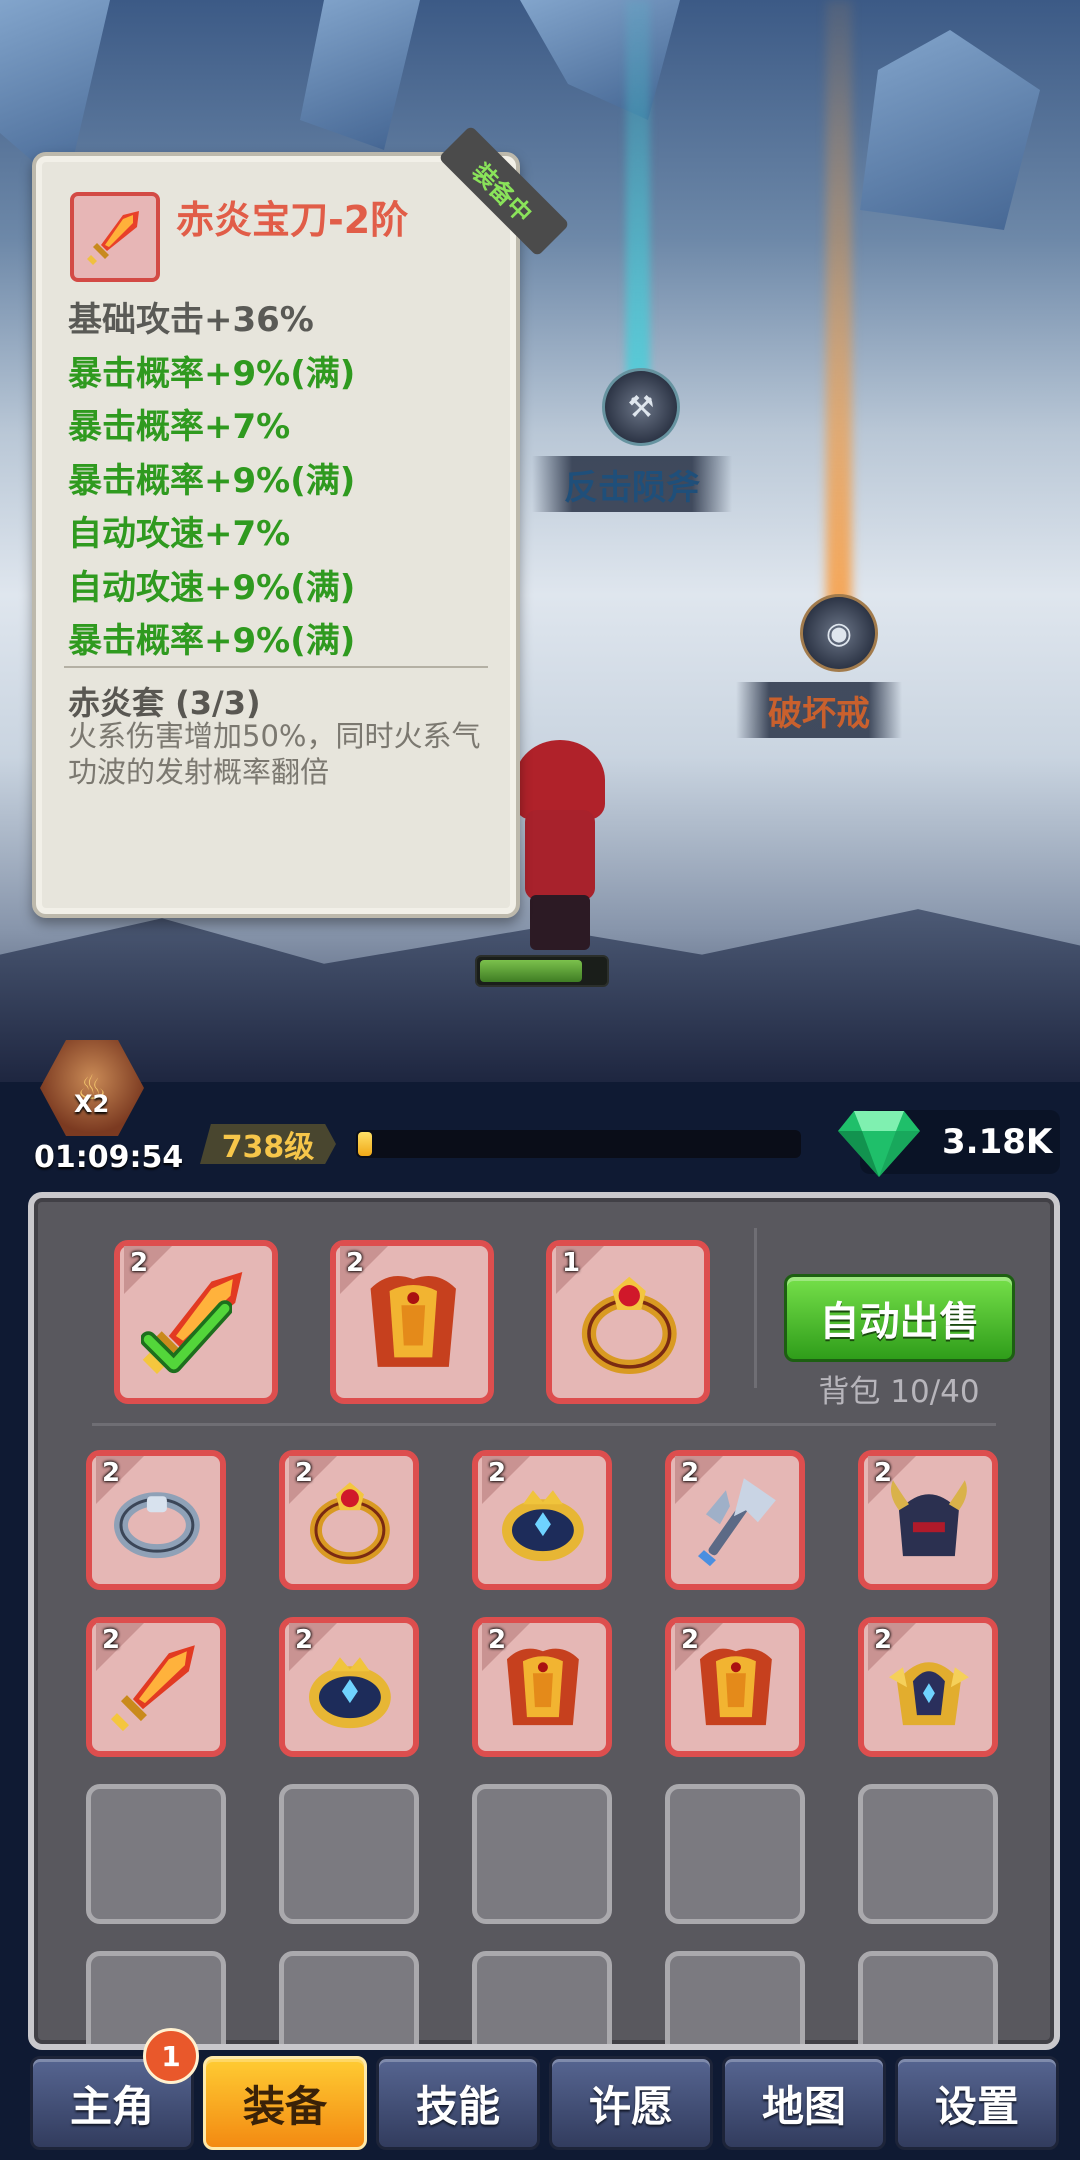 This screenshot has height=2160, width=1080. I want to click on panel-divider-vertical, so click(755, 1308).